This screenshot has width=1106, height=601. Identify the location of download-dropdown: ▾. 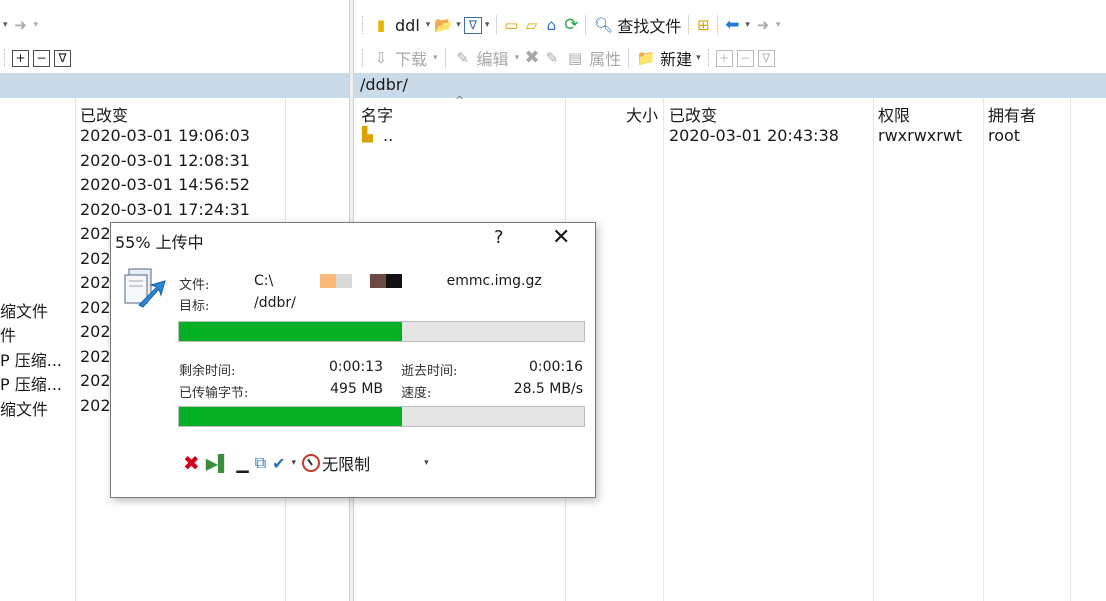
(435, 58).